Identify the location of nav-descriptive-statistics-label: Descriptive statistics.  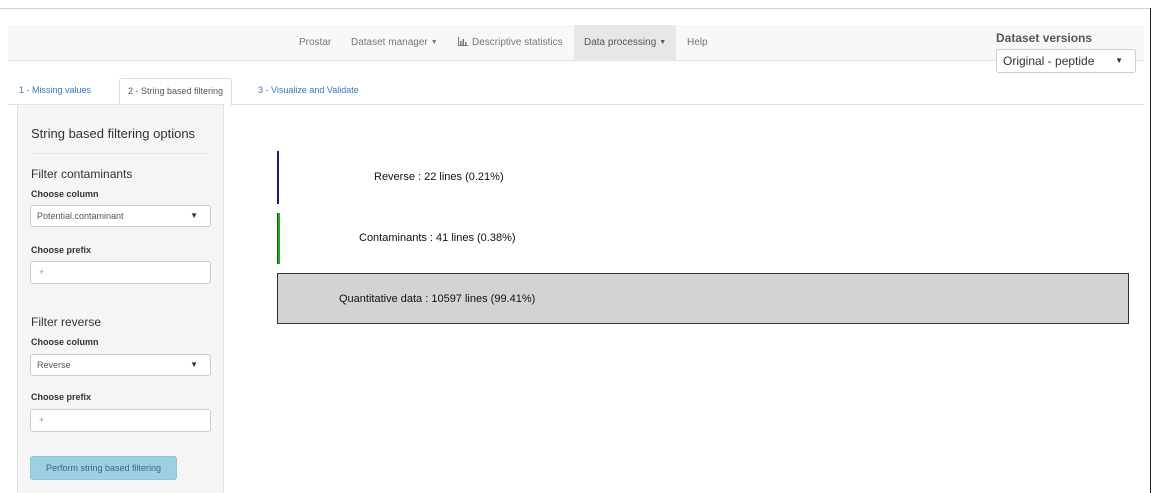
(517, 42).